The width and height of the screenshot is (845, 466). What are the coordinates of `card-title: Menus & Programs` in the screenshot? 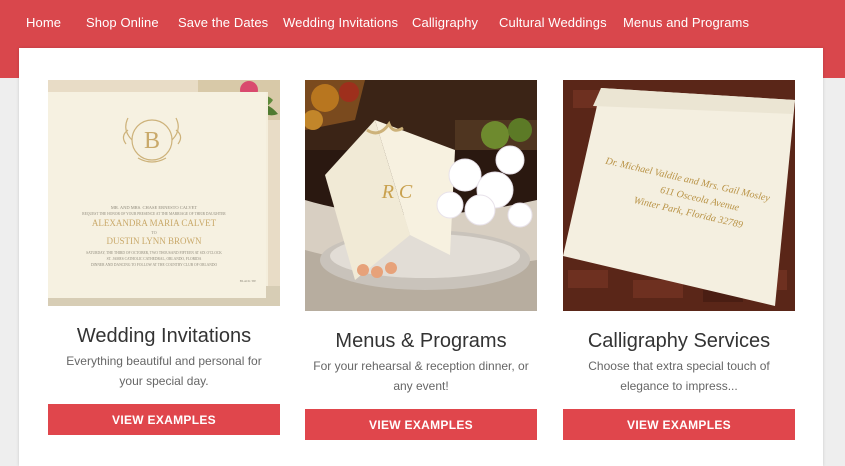 It's located at (421, 341).